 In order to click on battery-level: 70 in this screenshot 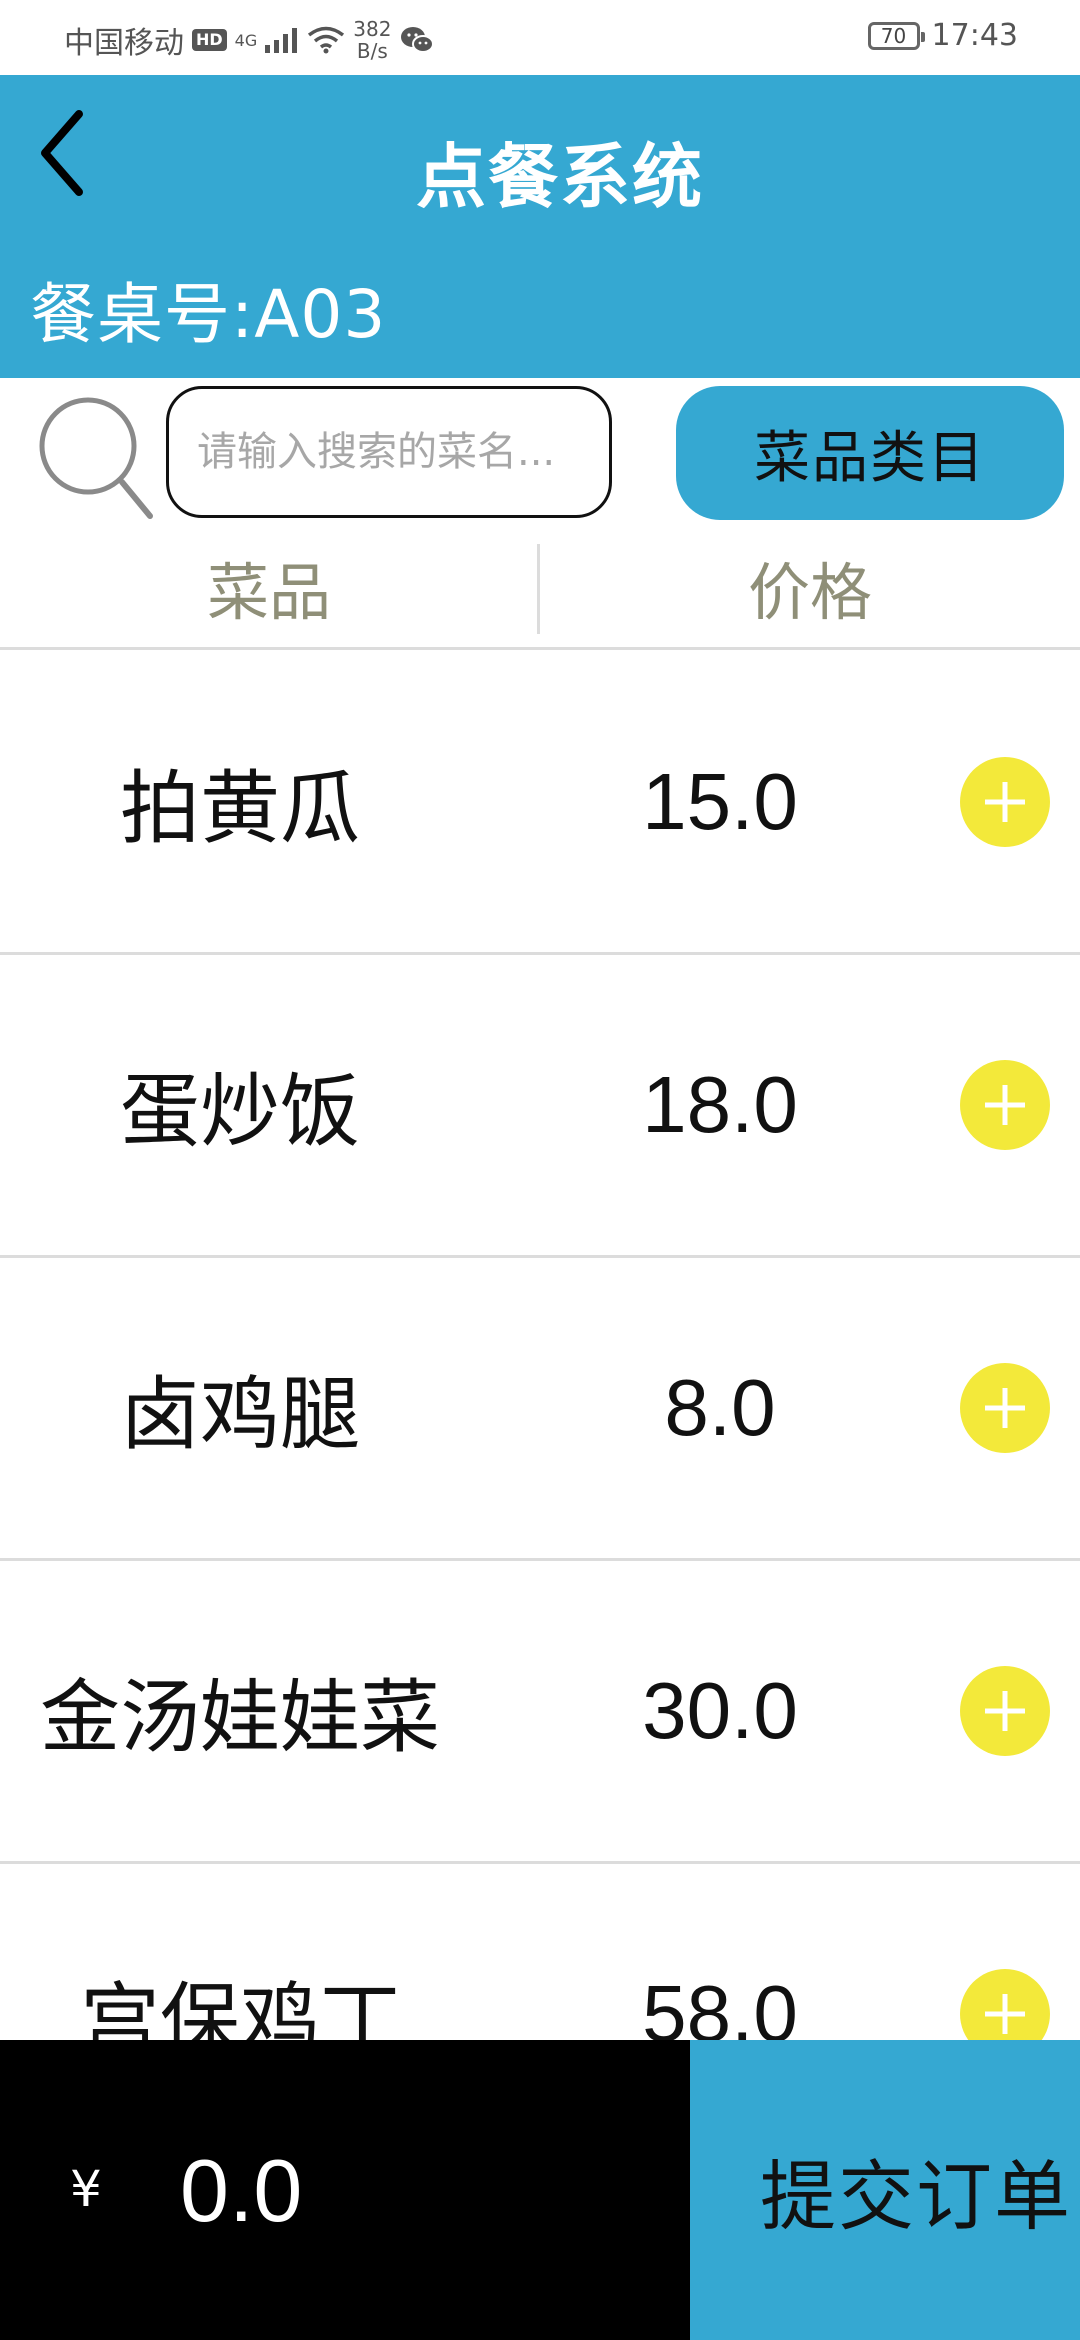, I will do `click(893, 35)`.